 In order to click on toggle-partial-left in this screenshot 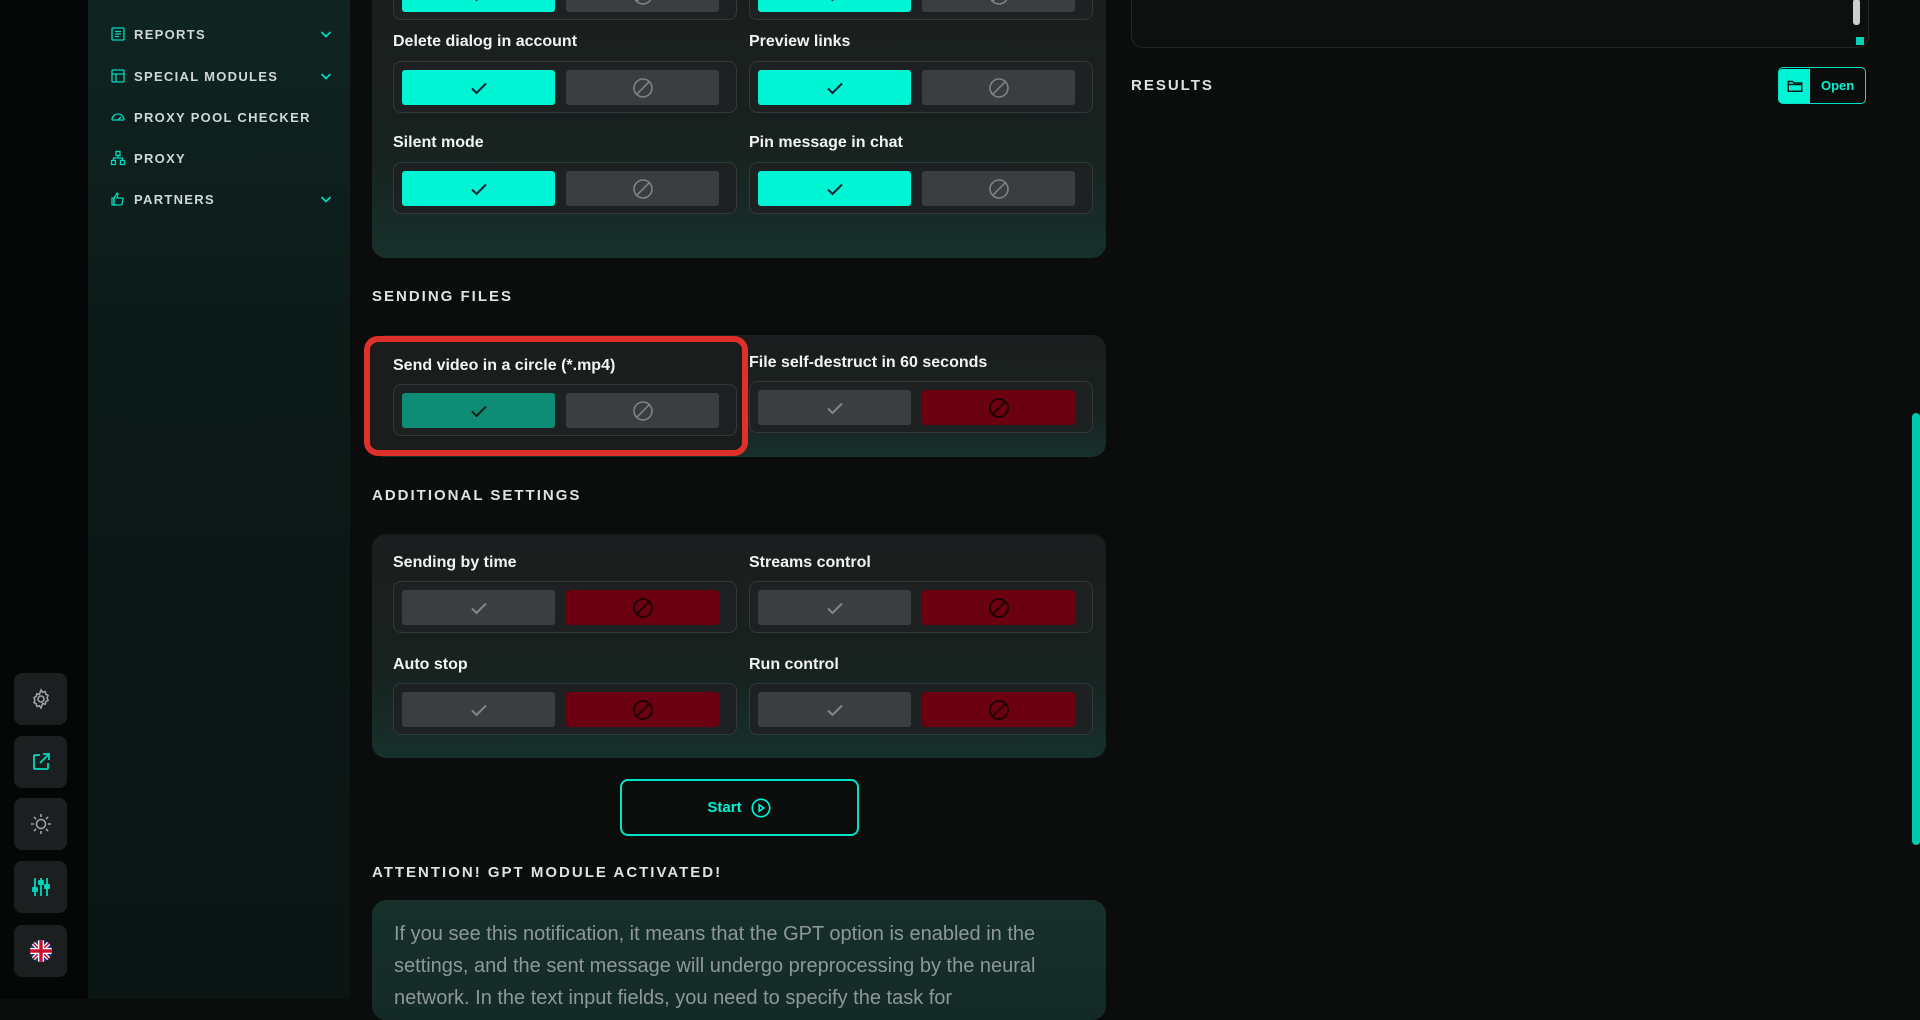, I will do `click(565, 10)`.